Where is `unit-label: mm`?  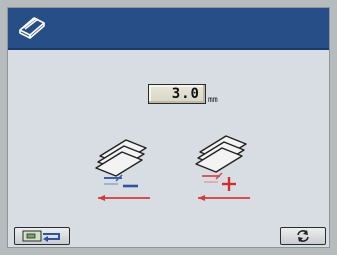 unit-label: mm is located at coordinates (213, 99).